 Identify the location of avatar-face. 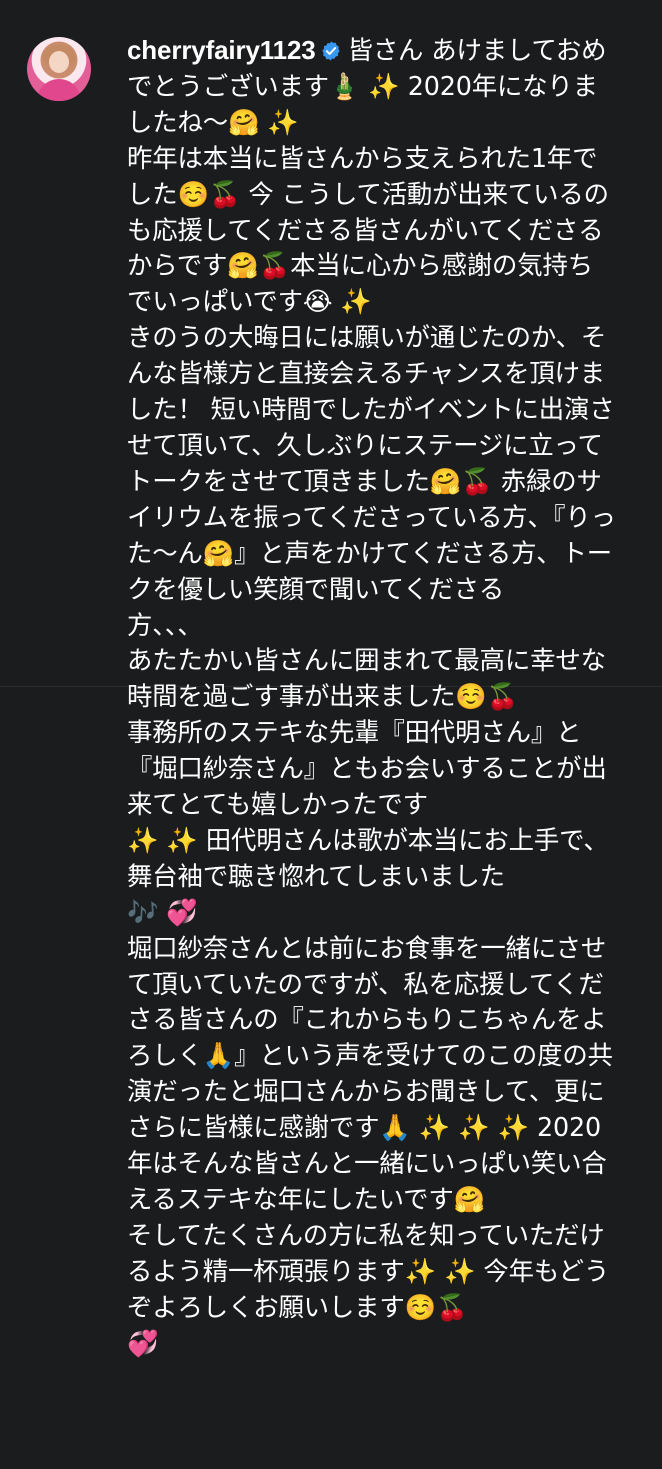
(59, 62).